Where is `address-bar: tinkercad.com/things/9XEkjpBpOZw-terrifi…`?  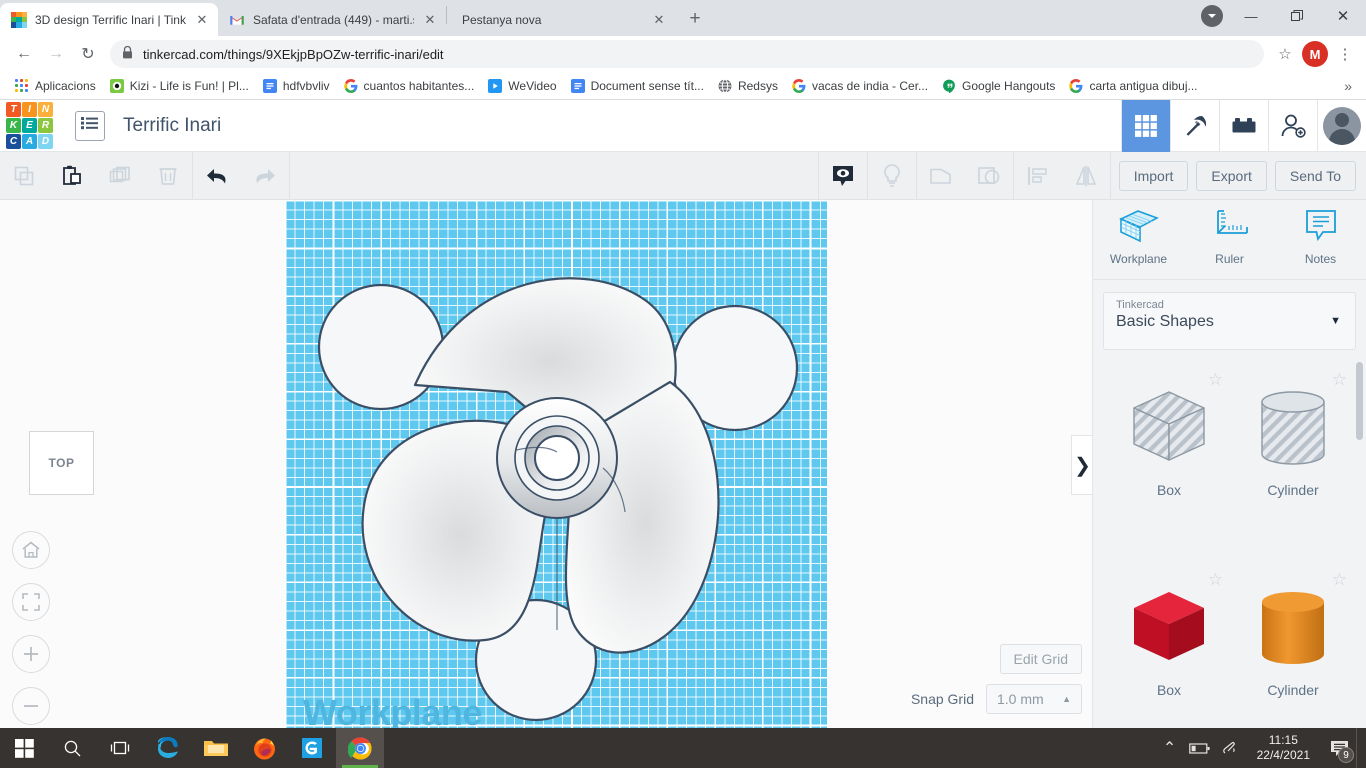 address-bar: tinkercad.com/things/9XEkjpBpOZw-terrifi… is located at coordinates (687, 54).